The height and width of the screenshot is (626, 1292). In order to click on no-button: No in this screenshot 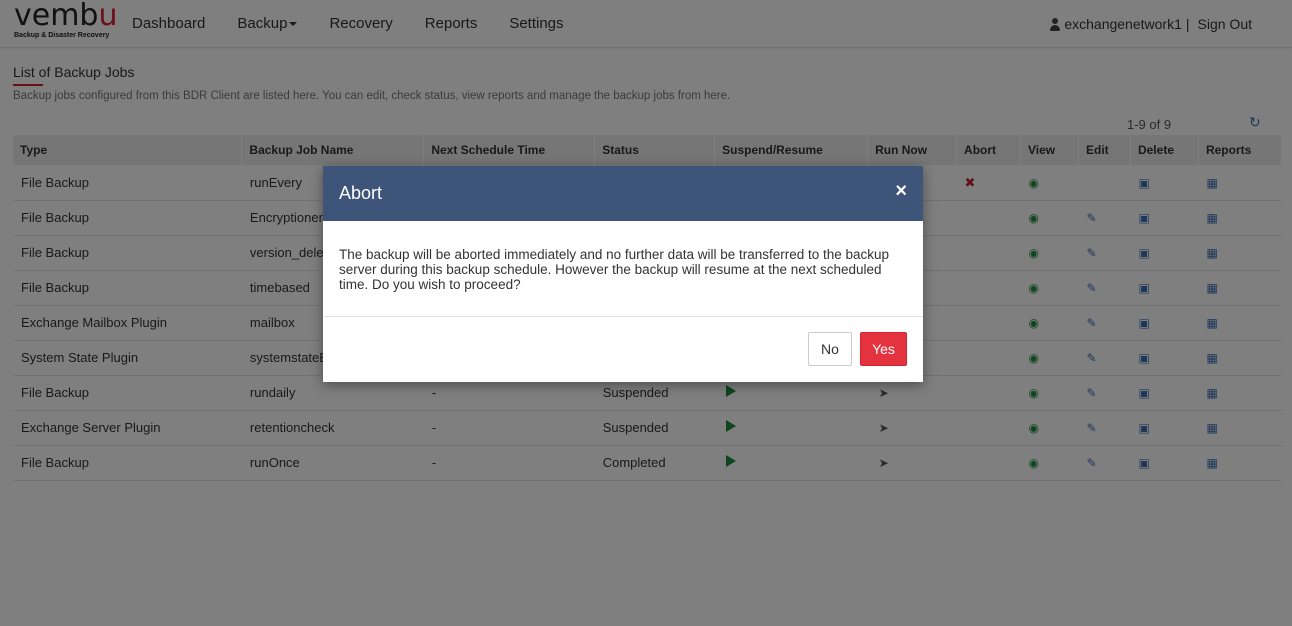, I will do `click(830, 349)`.